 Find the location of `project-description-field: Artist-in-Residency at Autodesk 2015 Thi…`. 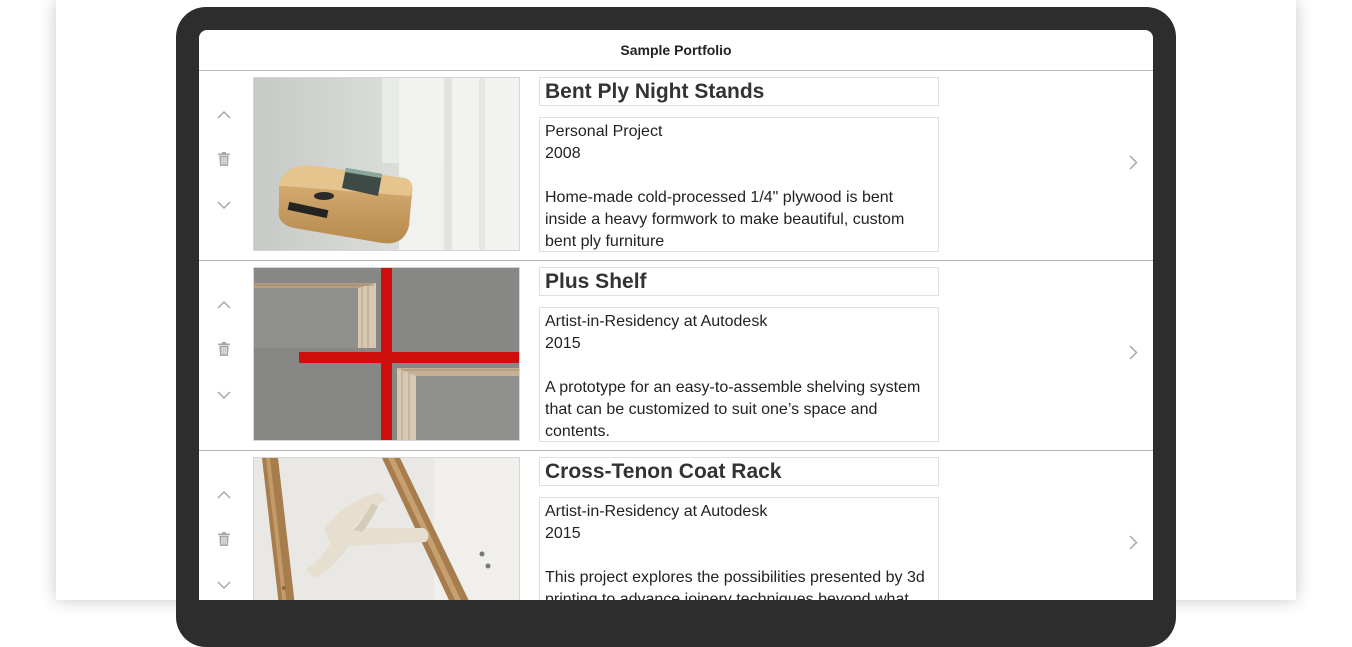

project-description-field: Artist-in-Residency at Autodesk 2015 Thi… is located at coordinates (739, 548).